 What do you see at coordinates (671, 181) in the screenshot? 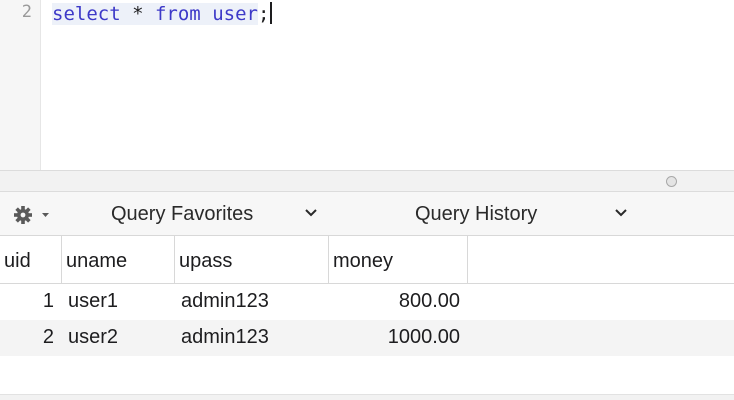
I see `splitter-handle` at bounding box center [671, 181].